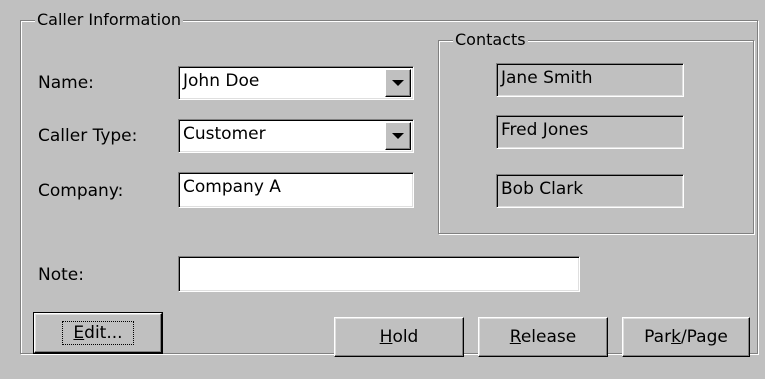  Describe the element at coordinates (224, 134) in the screenshot. I see `caller-type-value: Customer` at that location.